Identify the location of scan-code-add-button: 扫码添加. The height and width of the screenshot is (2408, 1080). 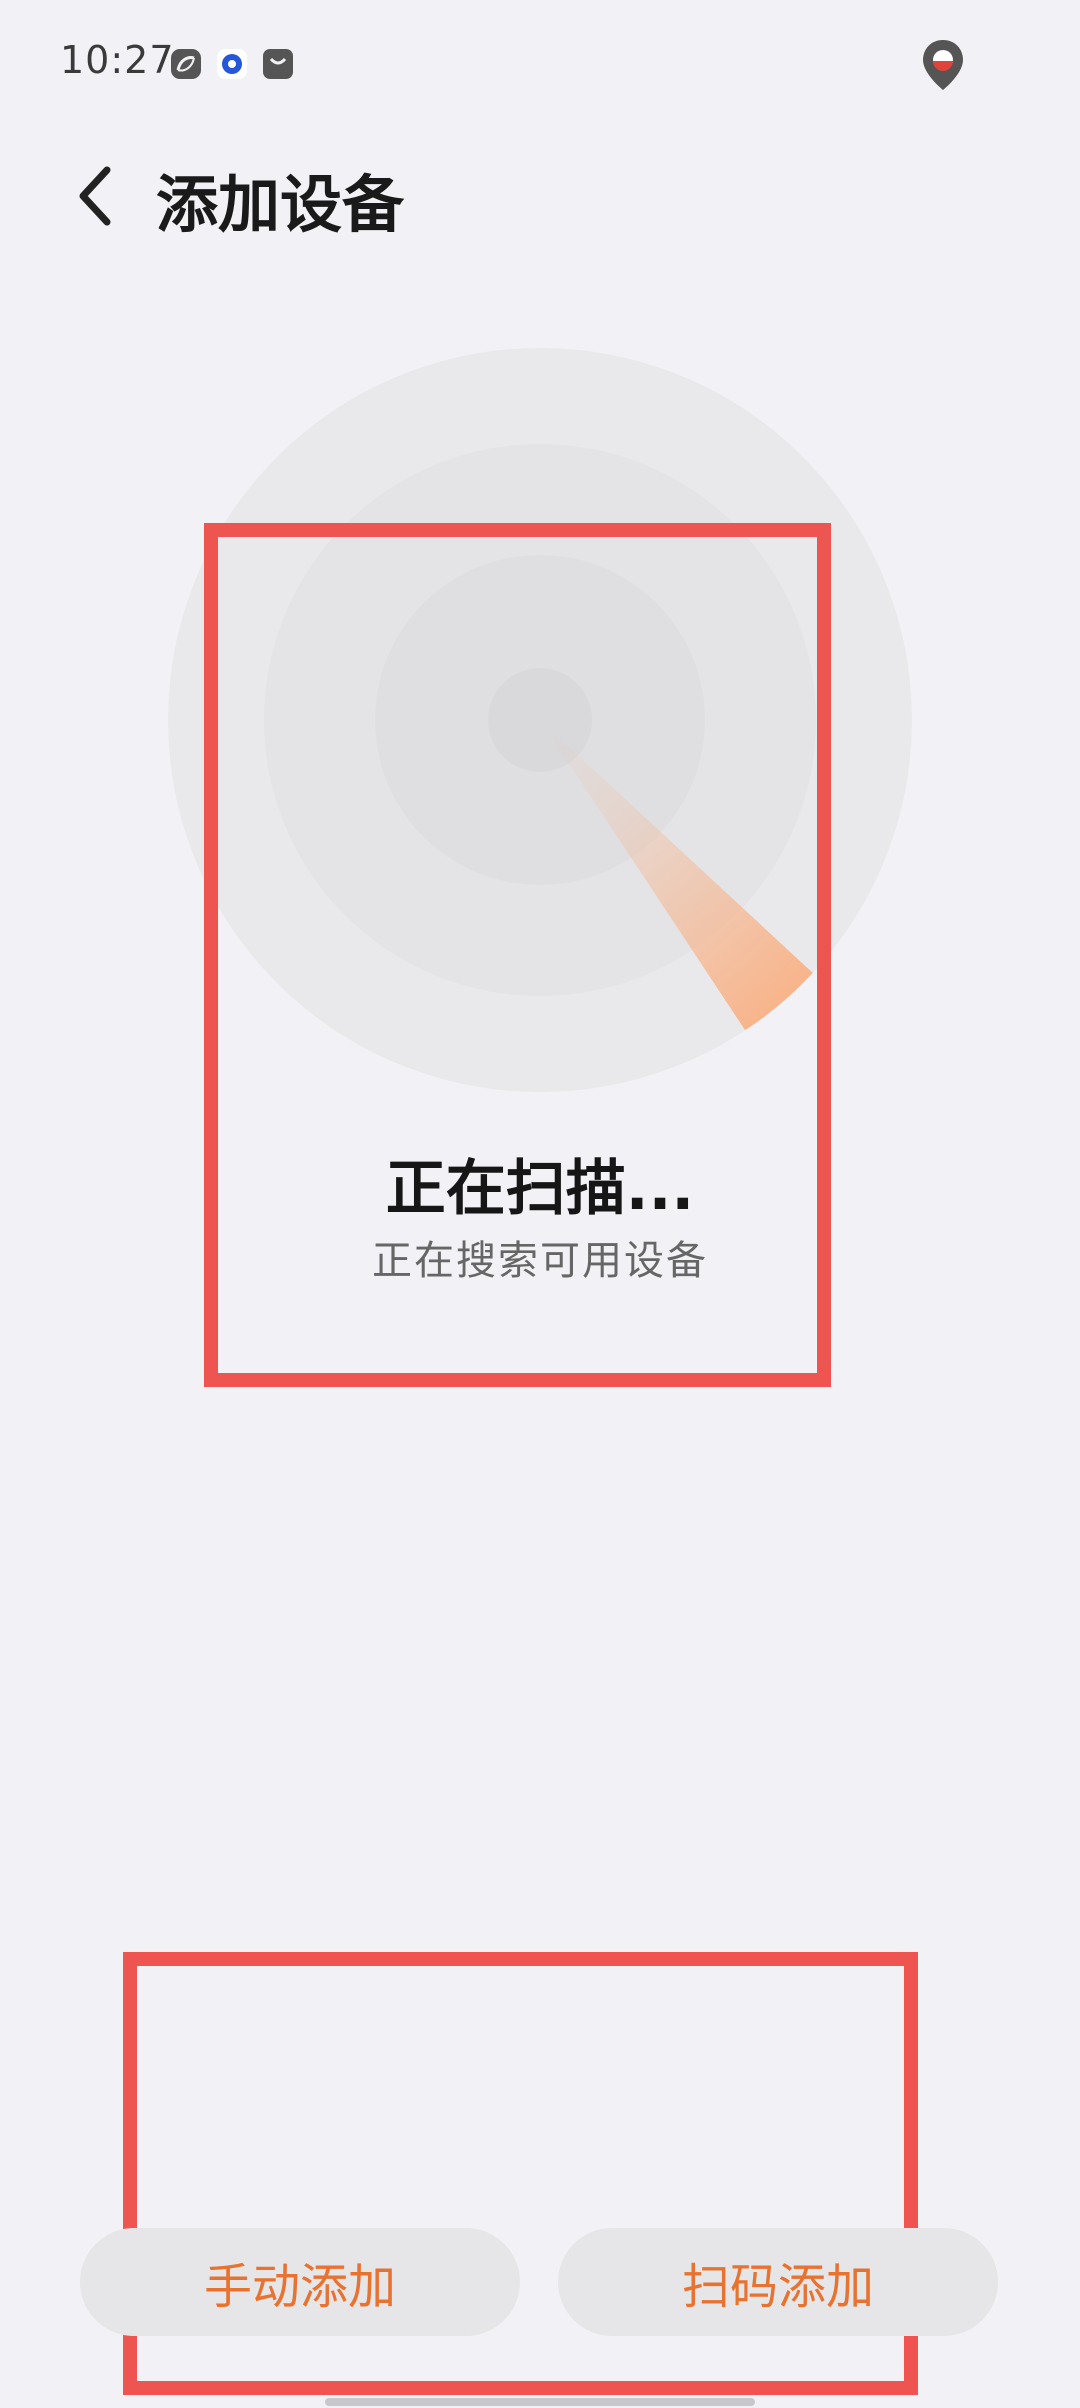
(778, 2282).